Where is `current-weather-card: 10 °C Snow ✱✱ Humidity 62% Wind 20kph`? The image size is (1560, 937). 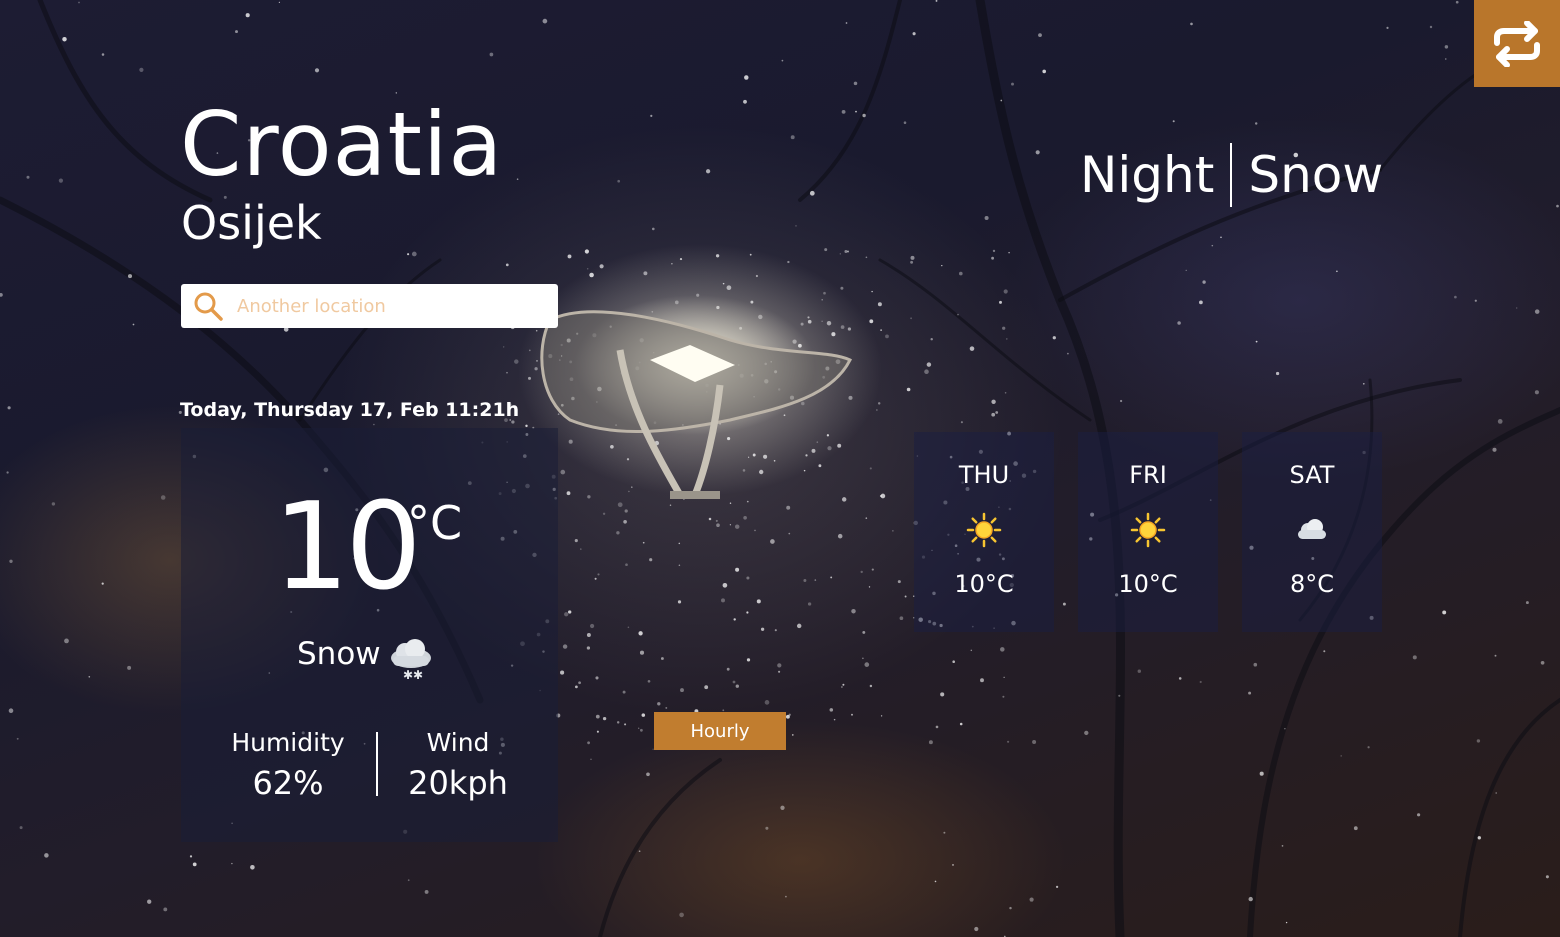 current-weather-card: 10 °C Snow ✱✱ Humidity 62% Wind 20kph is located at coordinates (369, 635).